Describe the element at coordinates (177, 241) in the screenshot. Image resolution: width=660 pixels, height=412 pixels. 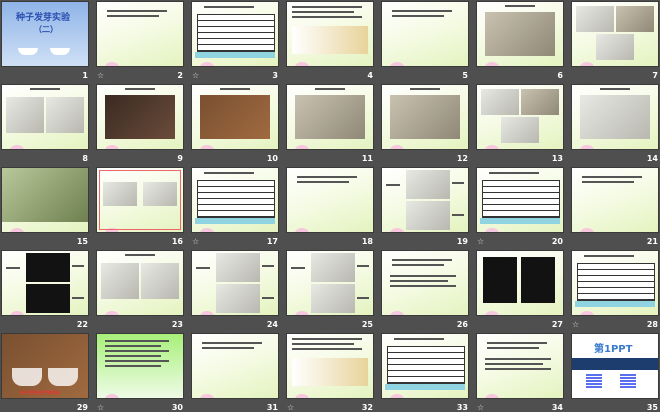
I see `slide-number: 16` at that location.